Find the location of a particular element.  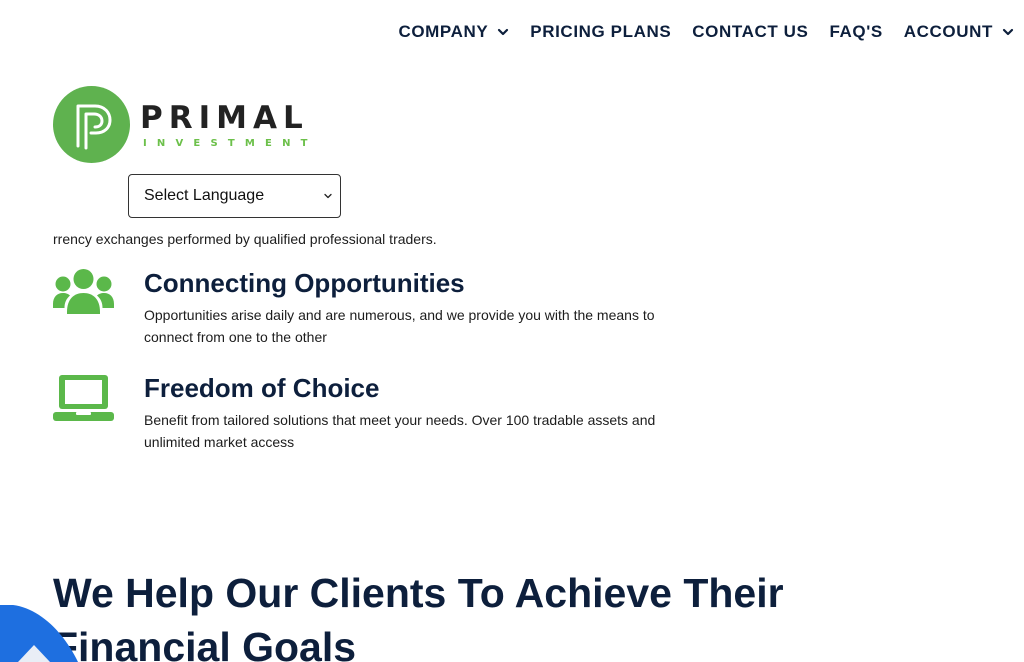

feature-title: Freedom of Choice is located at coordinates (262, 388).